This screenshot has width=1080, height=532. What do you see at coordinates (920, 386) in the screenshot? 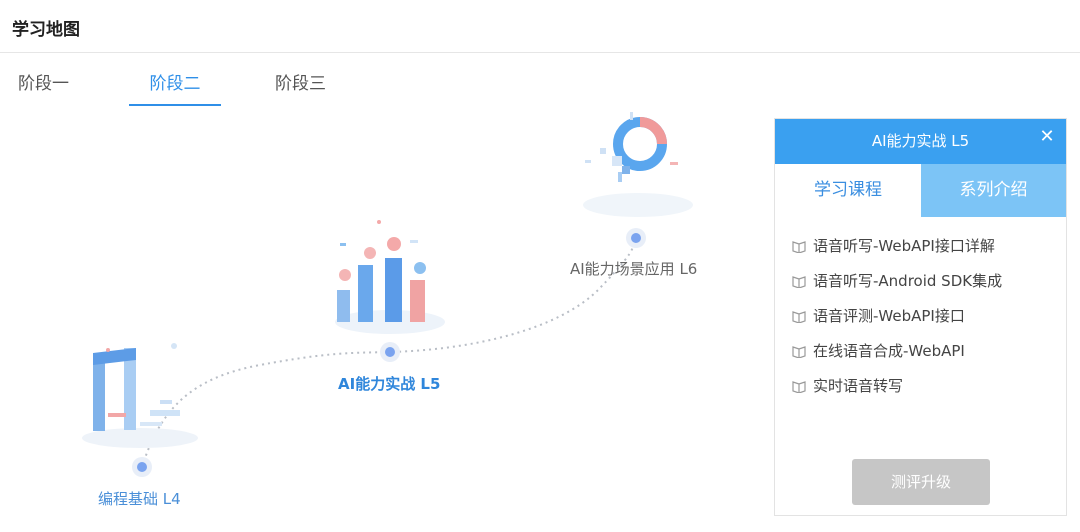
I see `course-item: 实时语音转写` at bounding box center [920, 386].